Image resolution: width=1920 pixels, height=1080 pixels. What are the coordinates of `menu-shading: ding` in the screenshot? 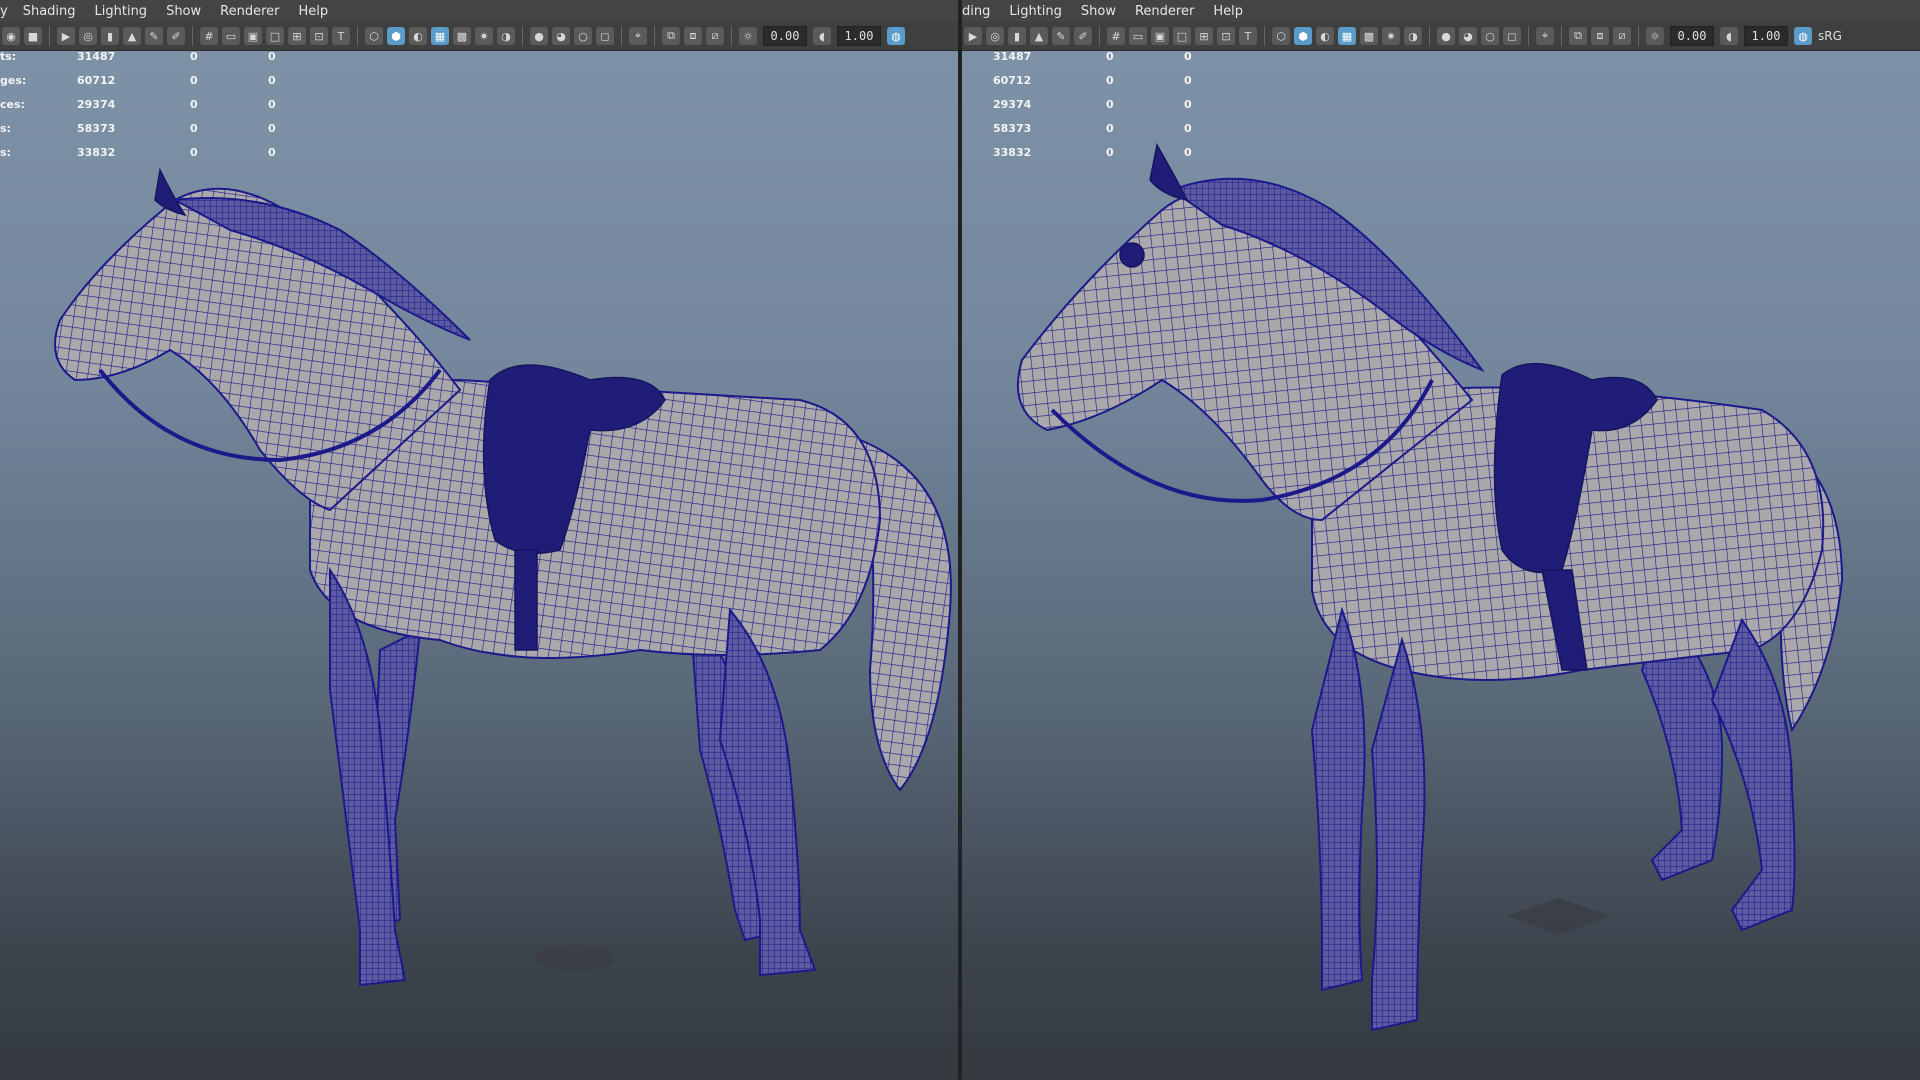 It's located at (976, 11).